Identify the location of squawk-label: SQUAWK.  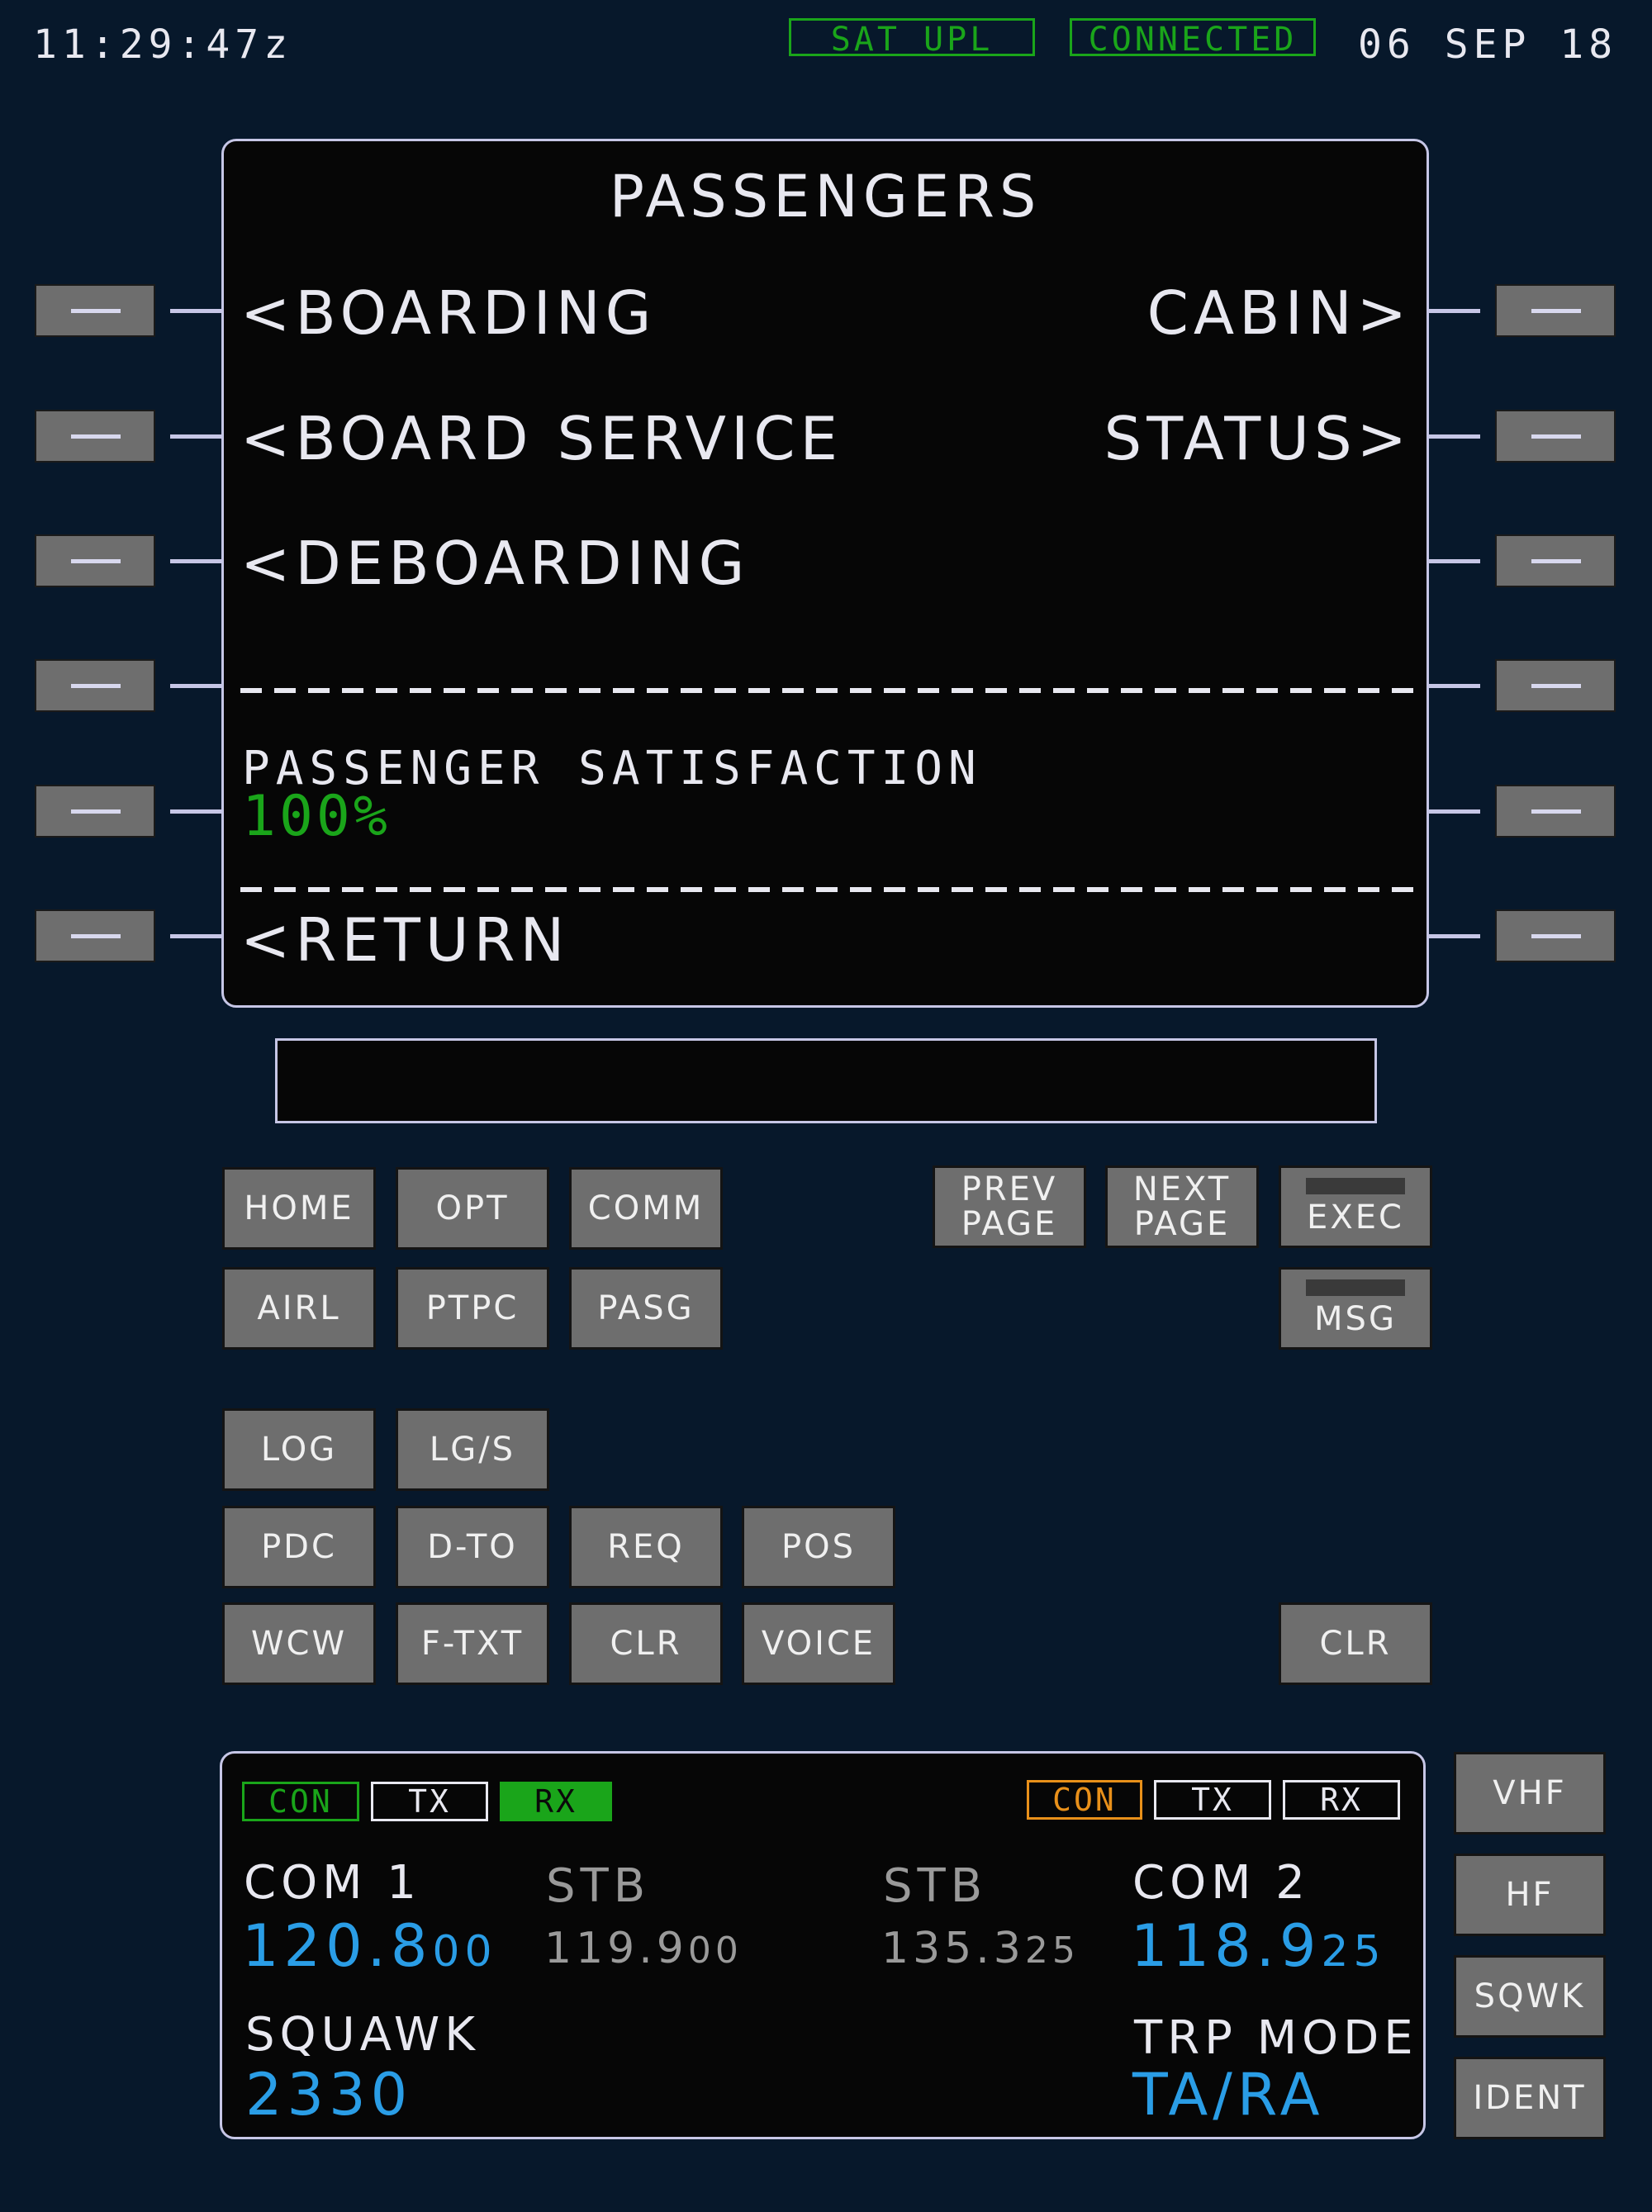
(362, 2035).